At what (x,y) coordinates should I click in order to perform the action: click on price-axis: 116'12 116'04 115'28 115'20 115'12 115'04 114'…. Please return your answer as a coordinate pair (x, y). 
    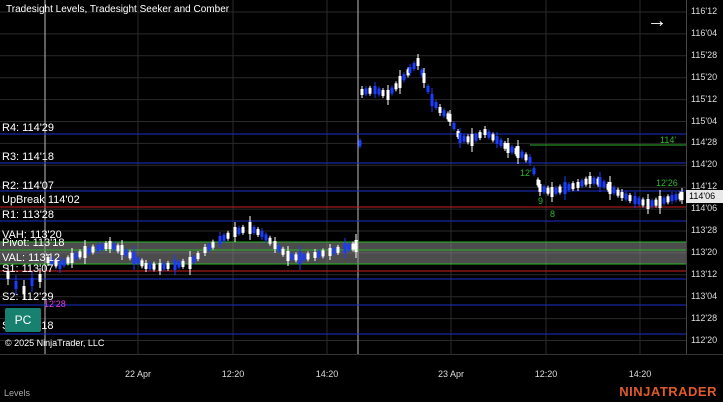
    Looking at the image, I should click on (704, 183).